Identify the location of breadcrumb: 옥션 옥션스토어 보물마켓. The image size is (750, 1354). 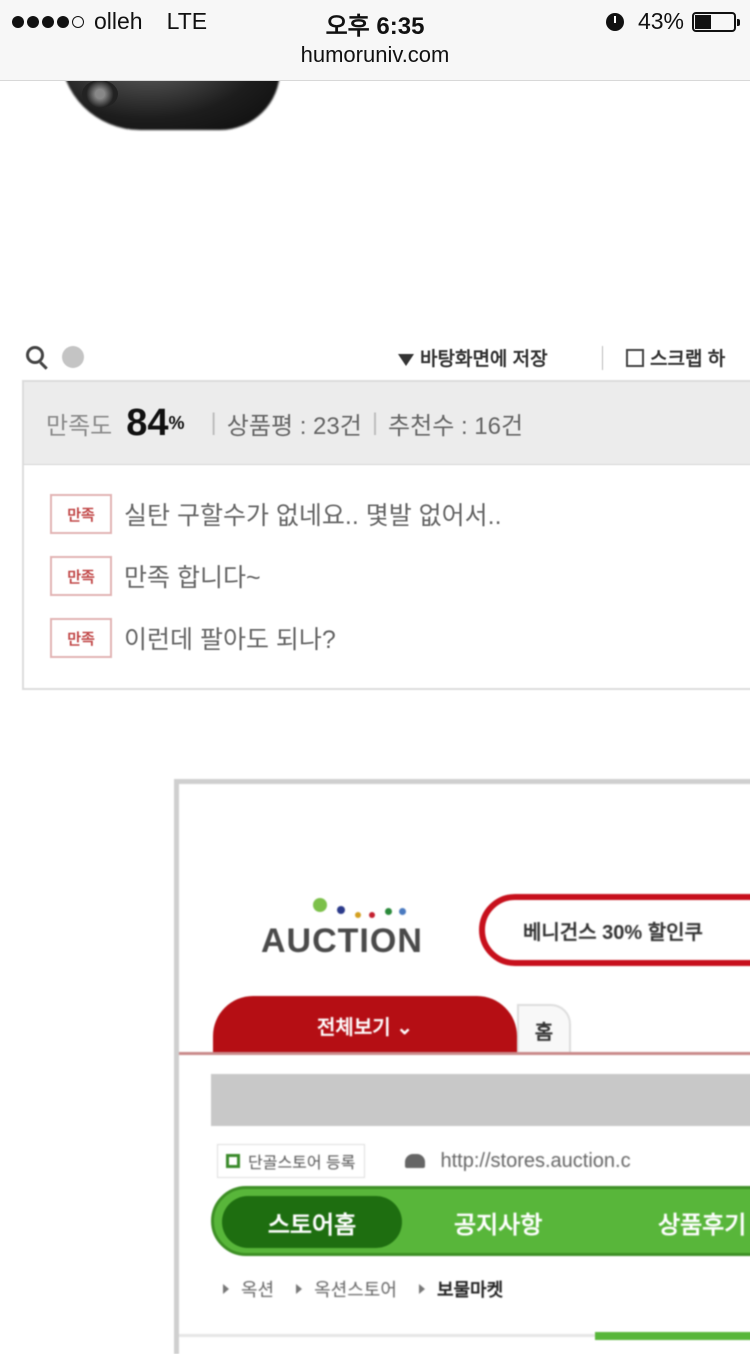
(374, 1289).